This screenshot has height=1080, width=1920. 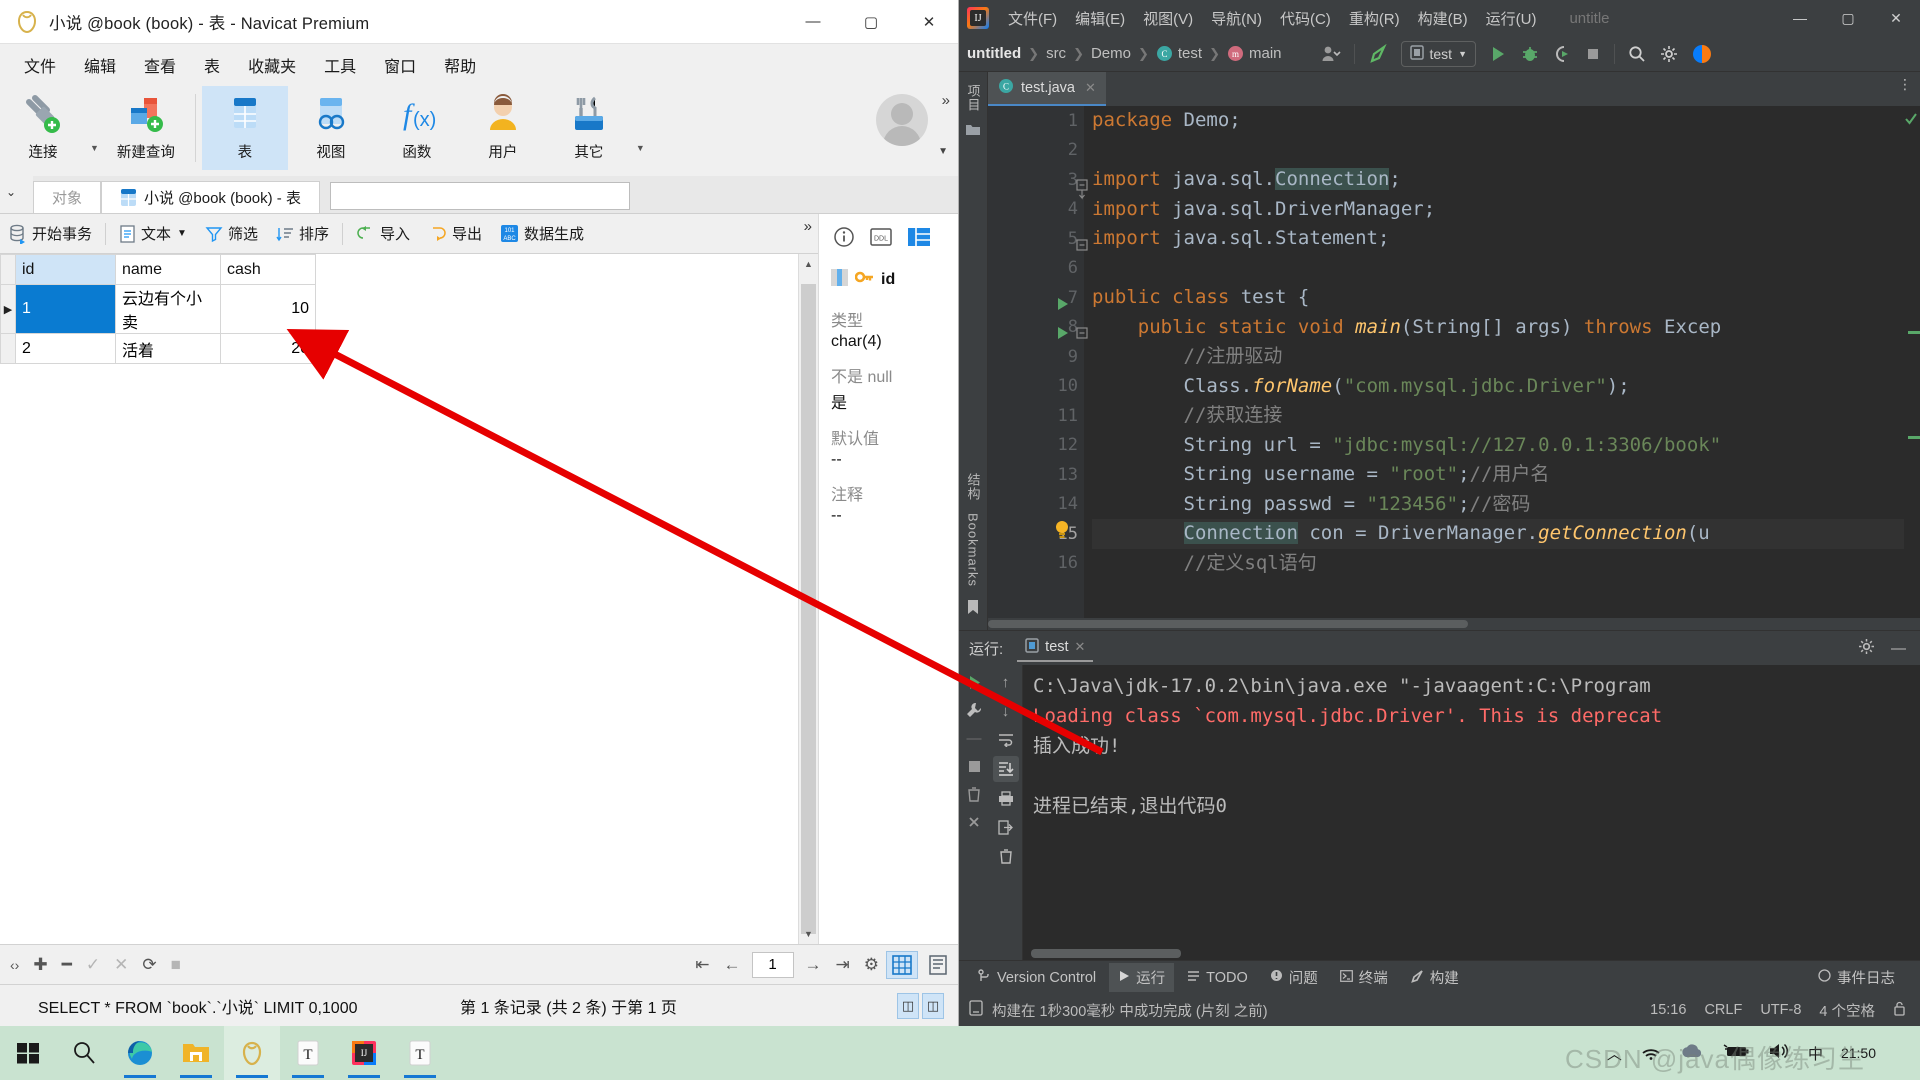 What do you see at coordinates (1847, 1010) in the screenshot?
I see `status-indent: 4 个空格` at bounding box center [1847, 1010].